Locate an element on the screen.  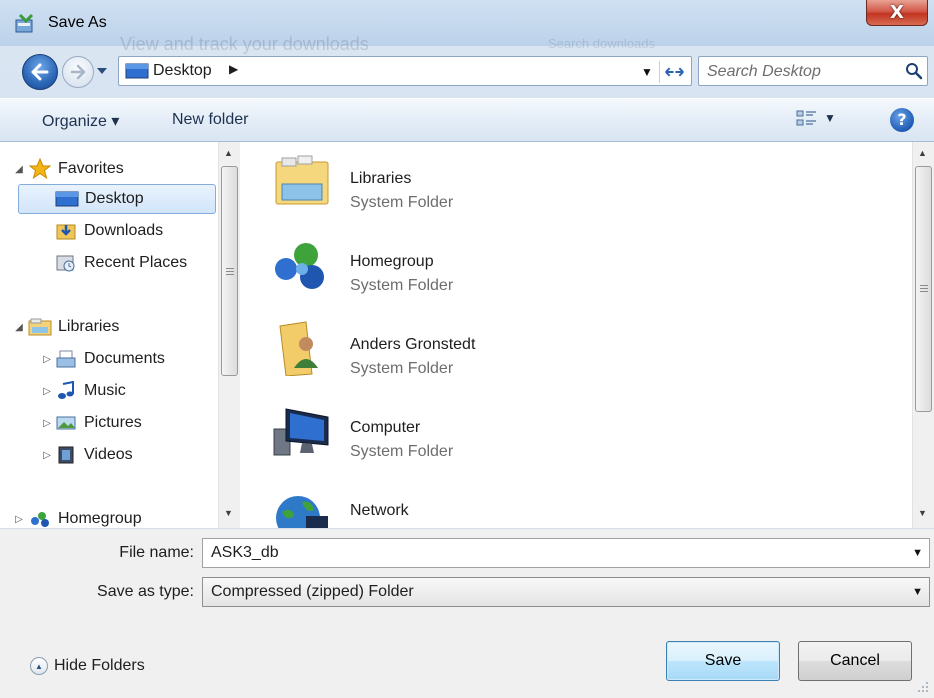
nav-item-pictures: ▷ Pictures is located at coordinates (91, 423).